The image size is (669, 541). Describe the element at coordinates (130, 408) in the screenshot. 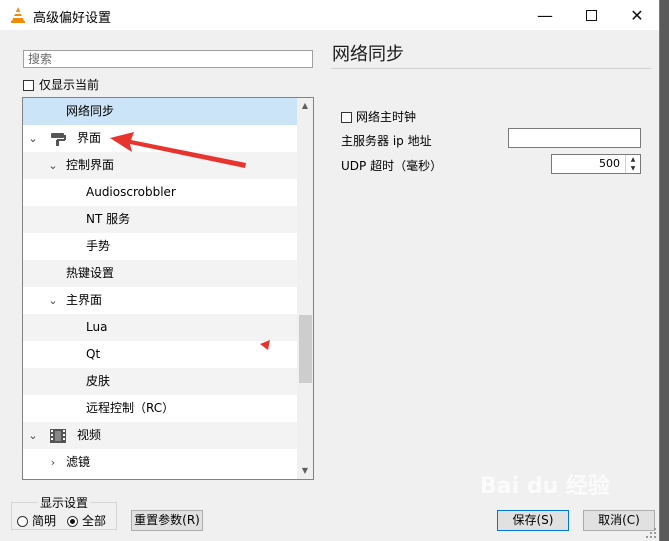

I see `tree-item-label: 远程控制（RC）` at that location.